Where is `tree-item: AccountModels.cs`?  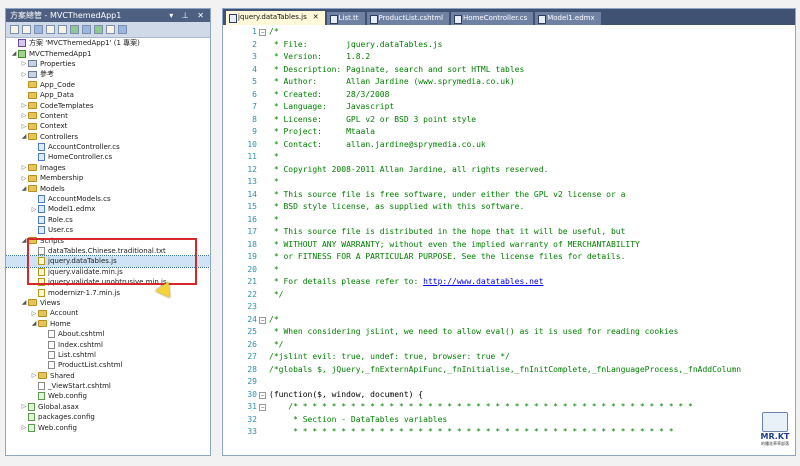
tree-item: AccountModels.cs is located at coordinates (108, 199).